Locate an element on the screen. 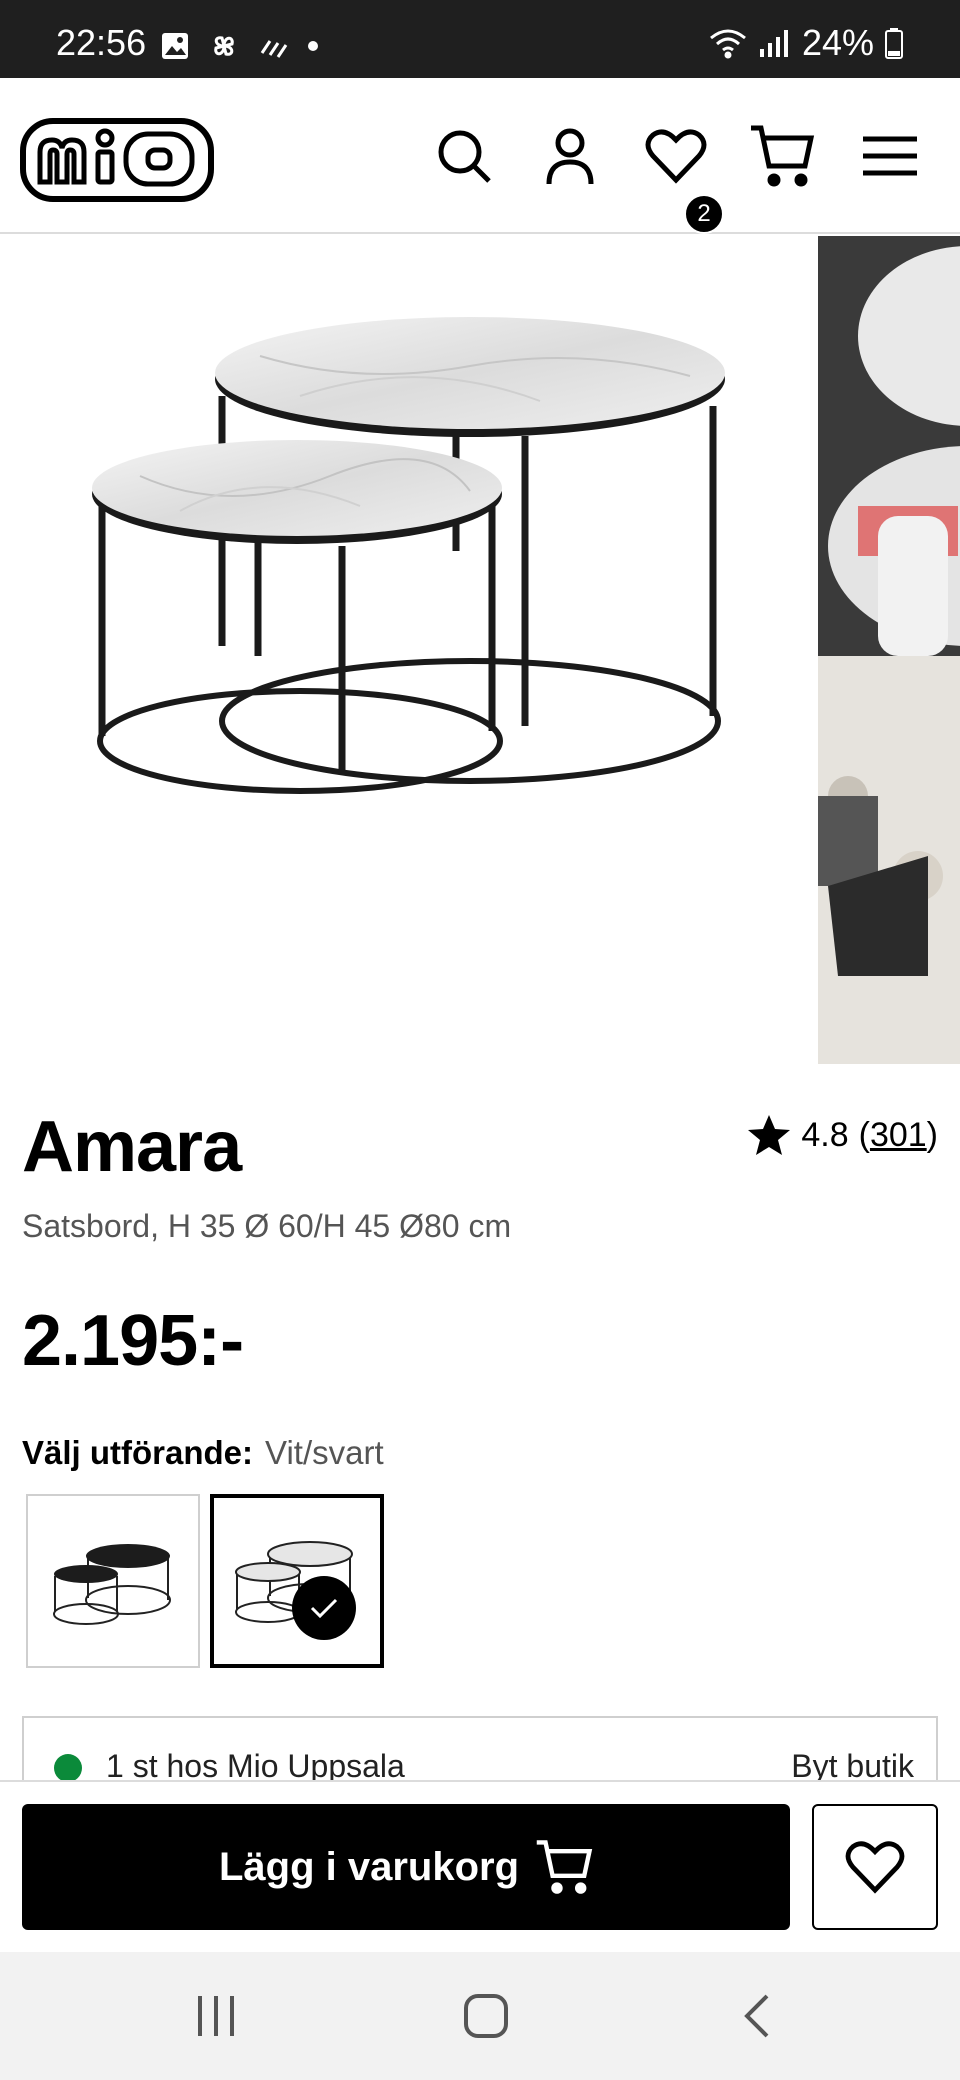 The width and height of the screenshot is (960, 2080). menu-button is located at coordinates (890, 156).